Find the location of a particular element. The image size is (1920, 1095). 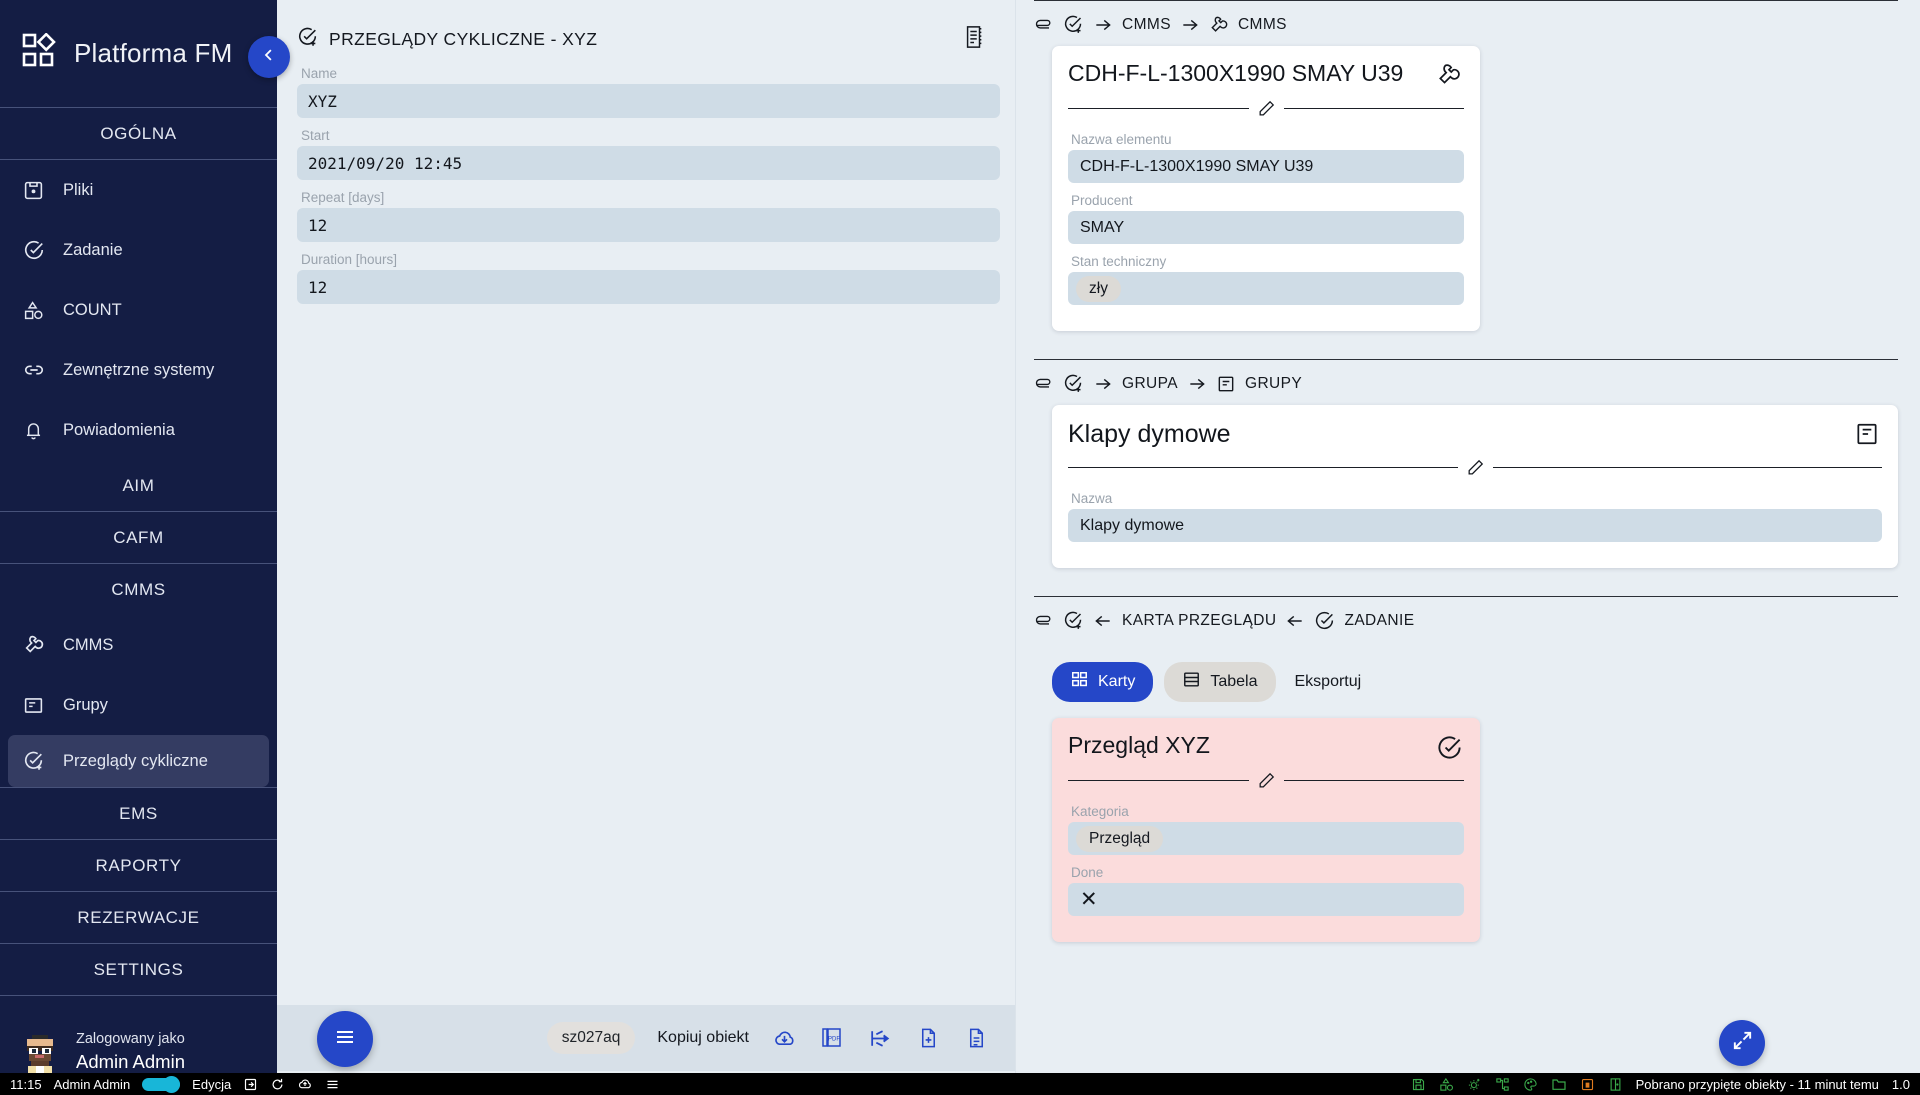

document-list-icon is located at coordinates (974, 39).